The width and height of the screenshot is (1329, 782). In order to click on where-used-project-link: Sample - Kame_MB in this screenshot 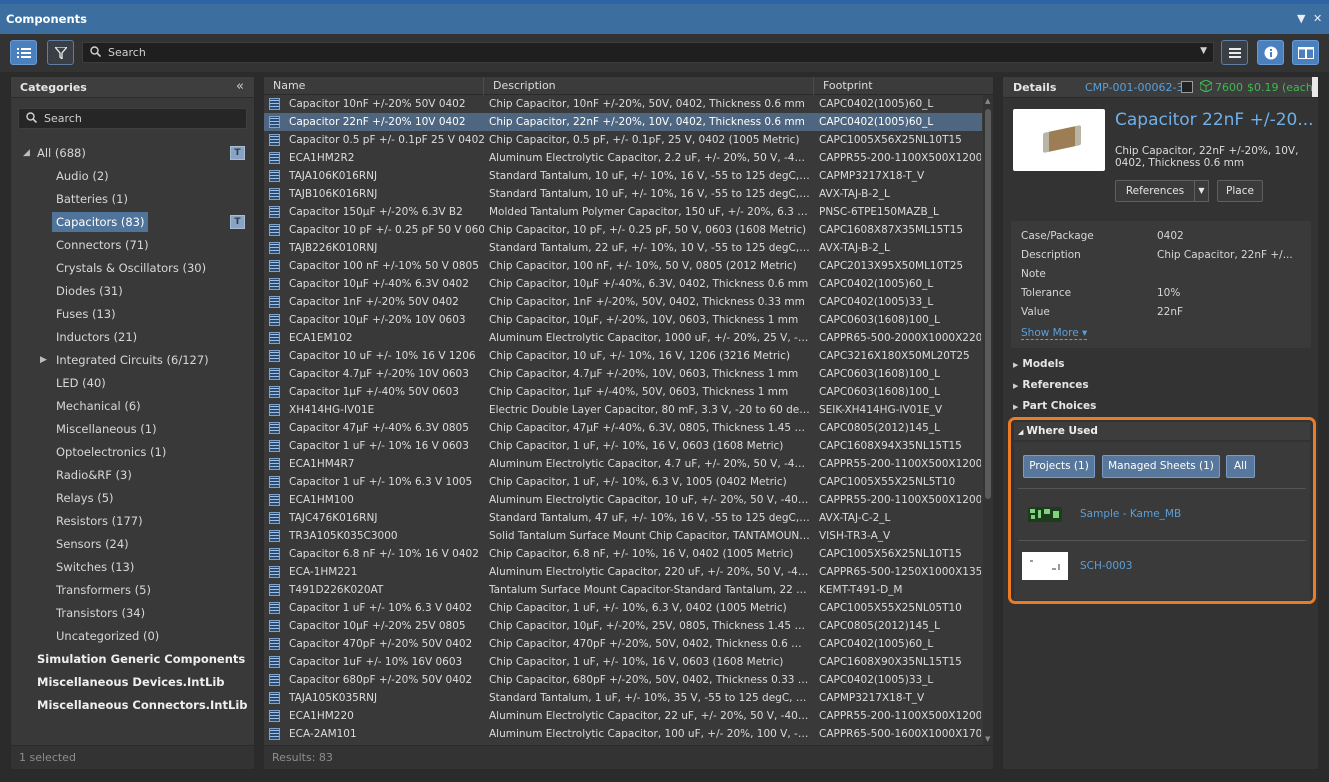, I will do `click(1130, 514)`.